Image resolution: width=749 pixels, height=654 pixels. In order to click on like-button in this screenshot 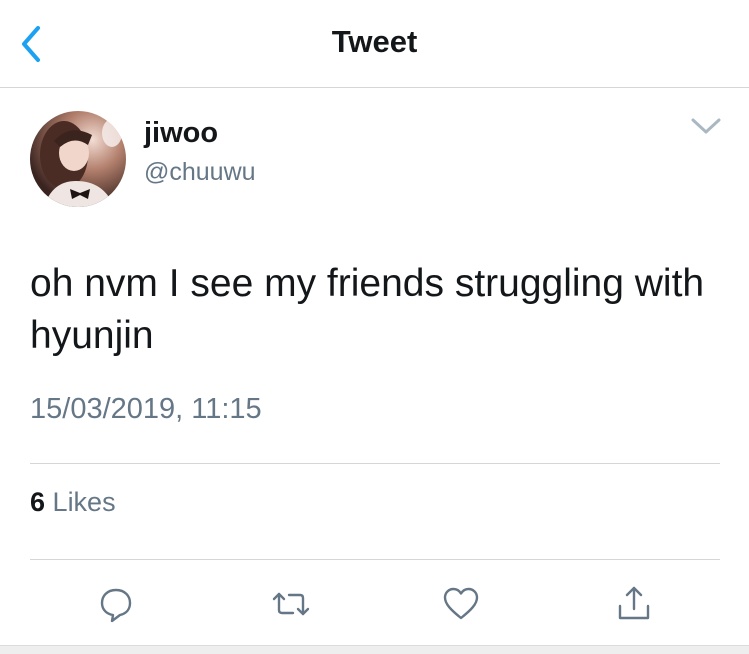, I will do `click(461, 604)`.